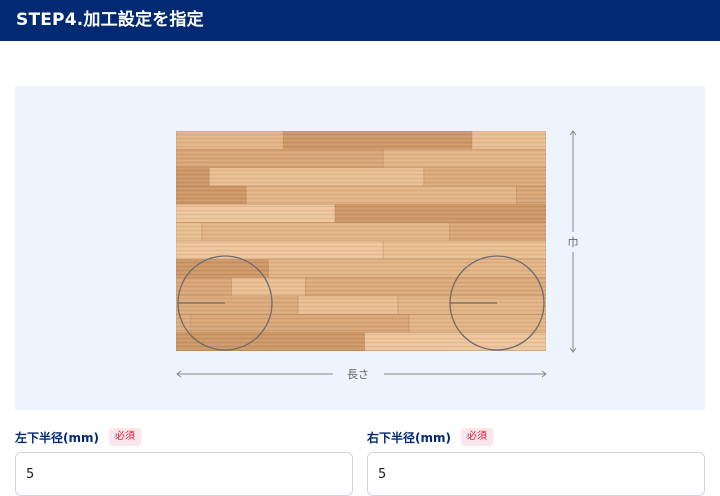  Describe the element at coordinates (360, 20) in the screenshot. I see `step-header: STEP4.加工設定を指定` at that location.